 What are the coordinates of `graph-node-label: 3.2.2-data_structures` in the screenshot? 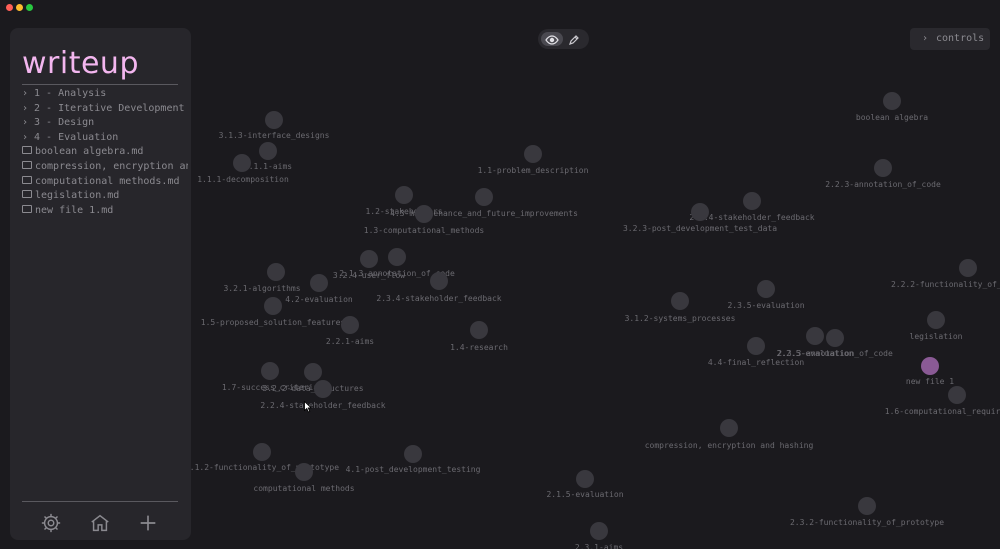 It's located at (313, 388).